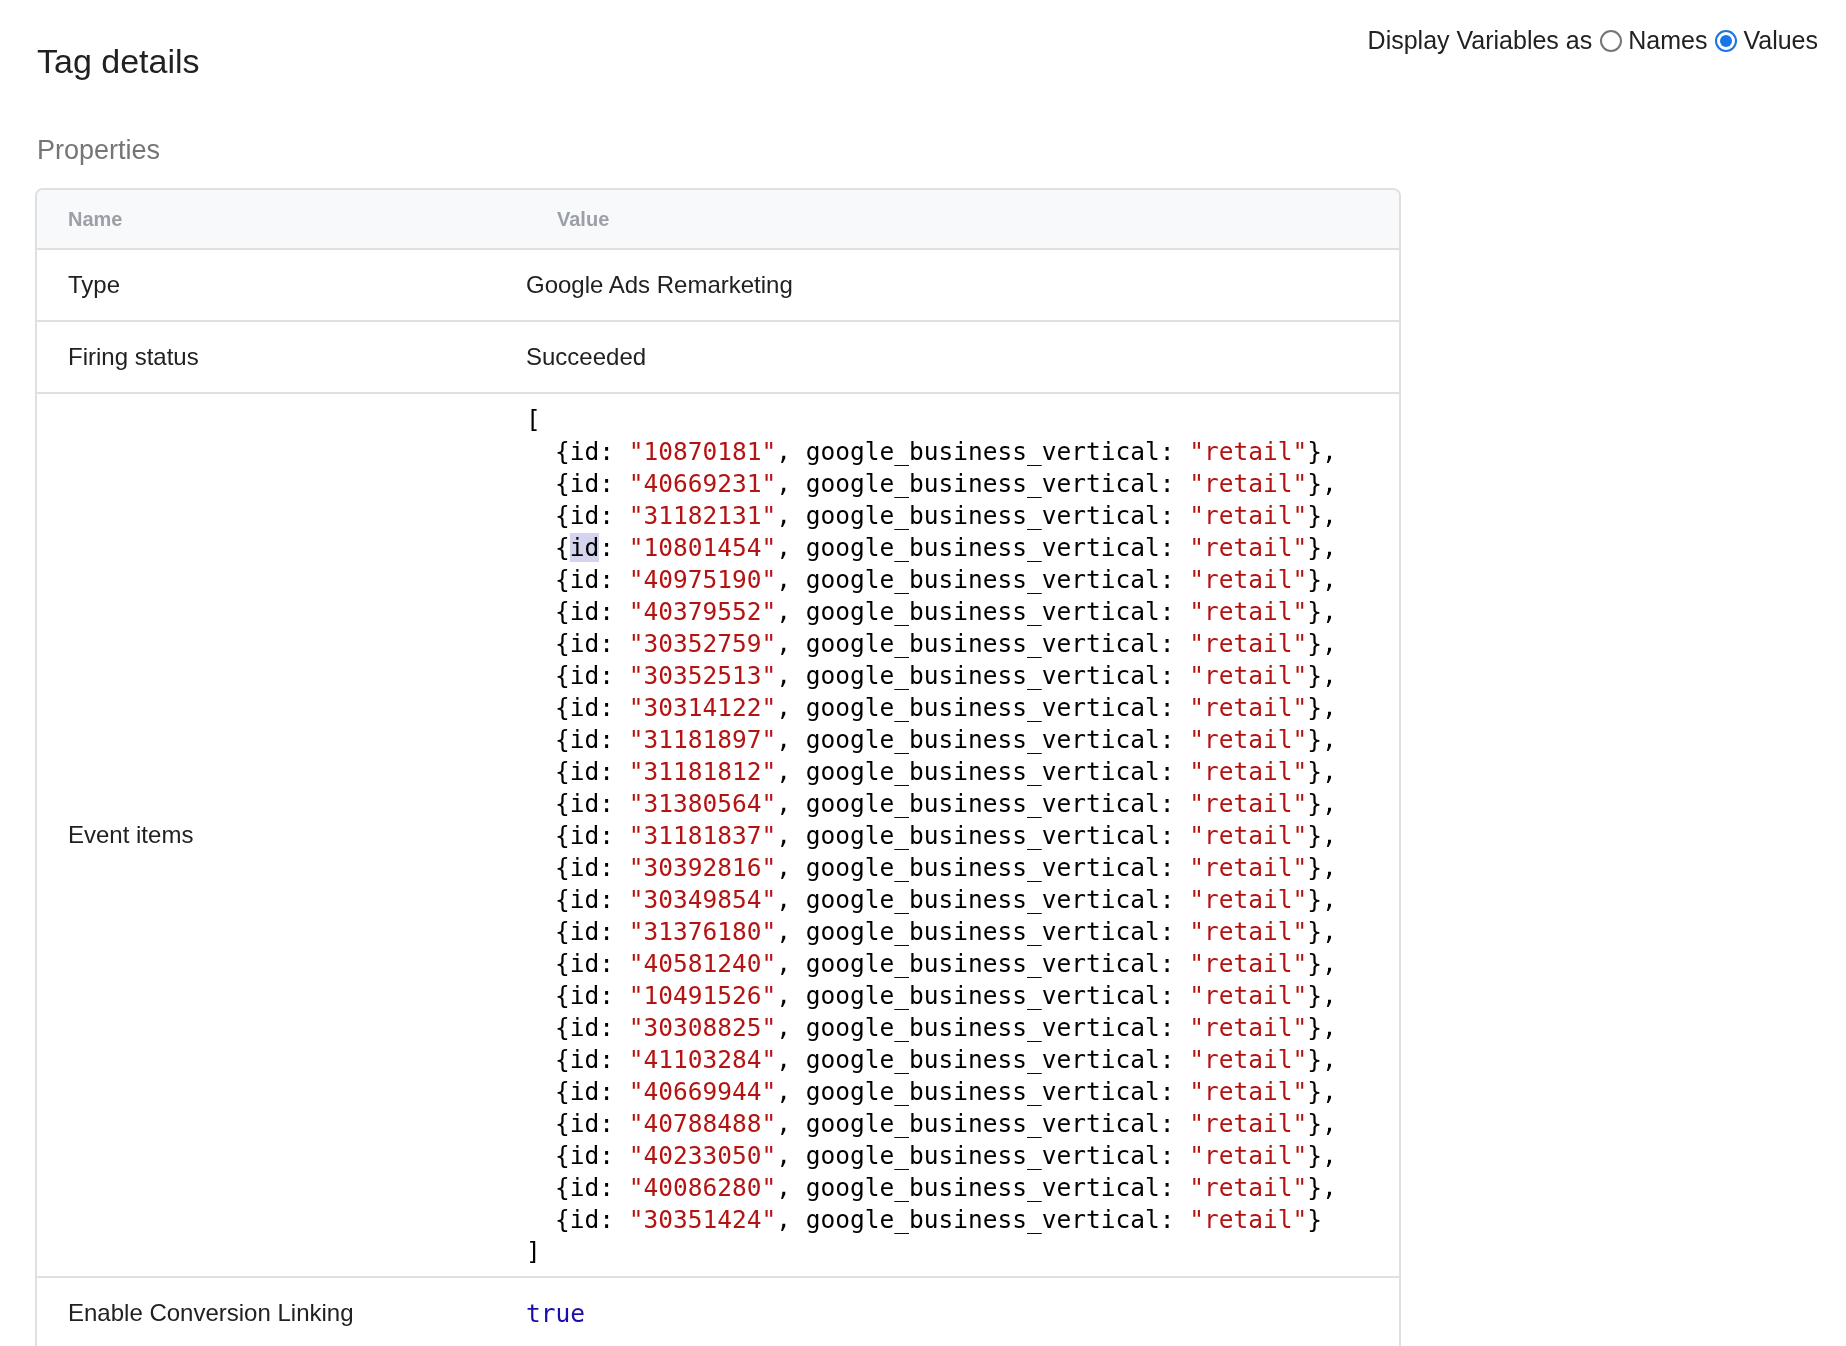  I want to click on code-line: {id: "40669231", google_business_vertical: "retail"},, so click(945, 484).